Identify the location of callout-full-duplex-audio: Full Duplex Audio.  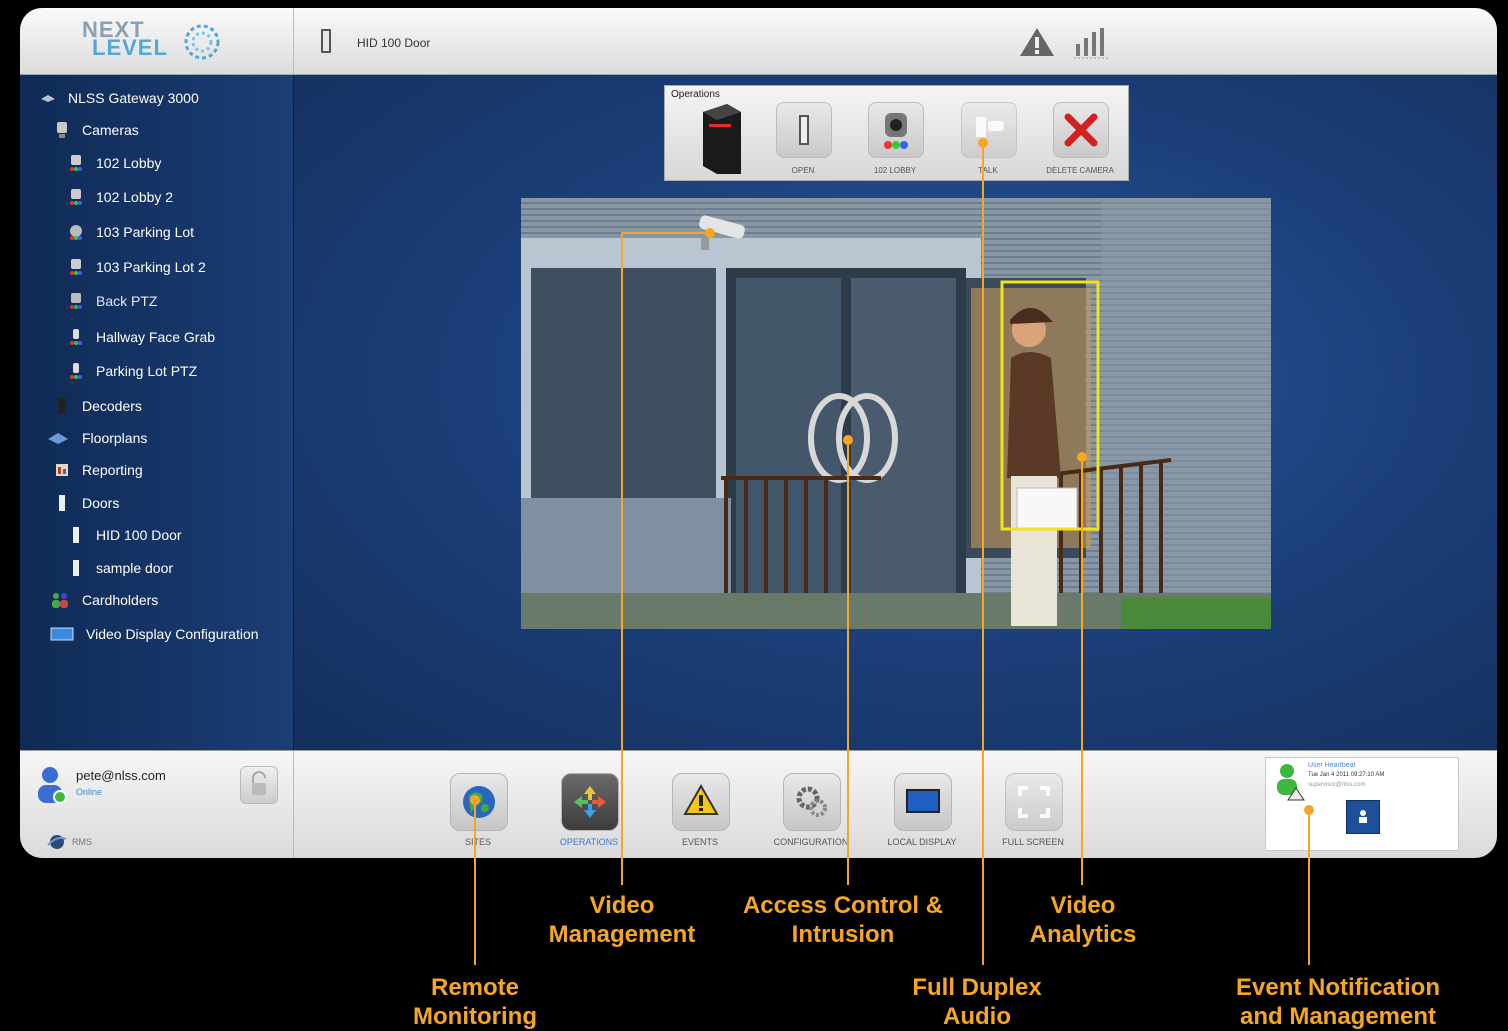
(977, 1002).